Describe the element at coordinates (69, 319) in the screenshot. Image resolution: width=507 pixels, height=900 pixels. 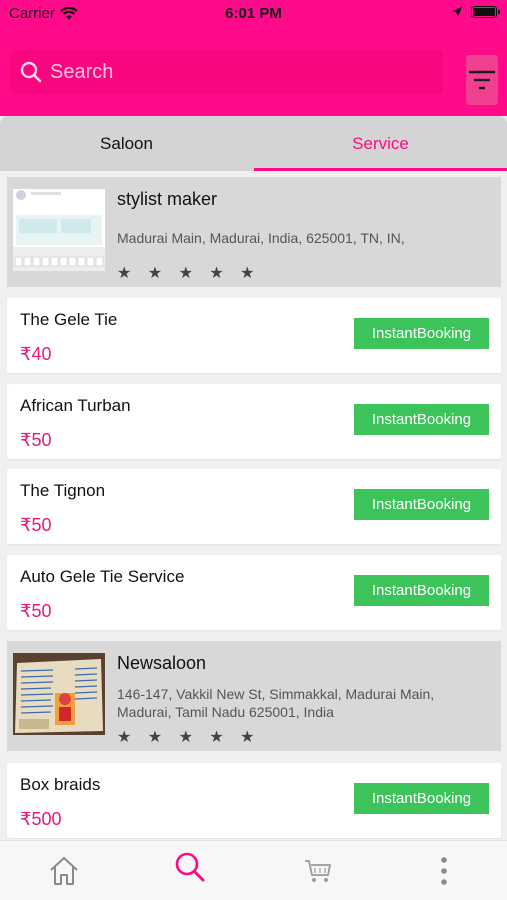
I see `service-name: The Gele Tie` at that location.